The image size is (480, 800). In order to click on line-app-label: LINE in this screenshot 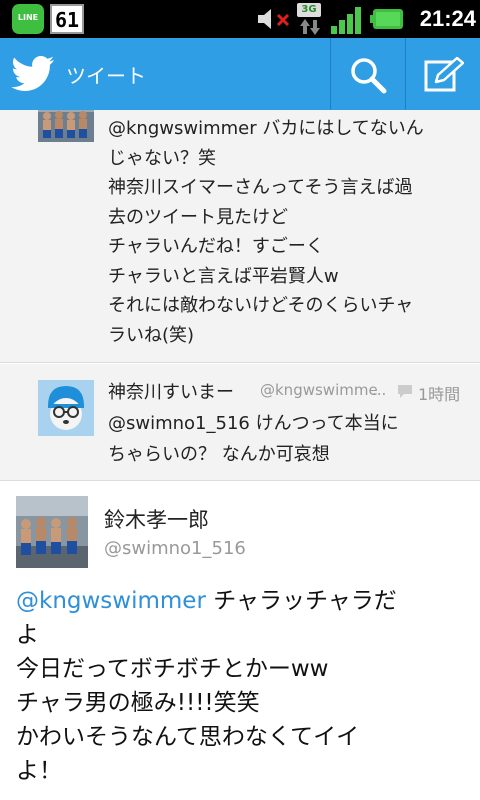, I will do `click(28, 17)`.